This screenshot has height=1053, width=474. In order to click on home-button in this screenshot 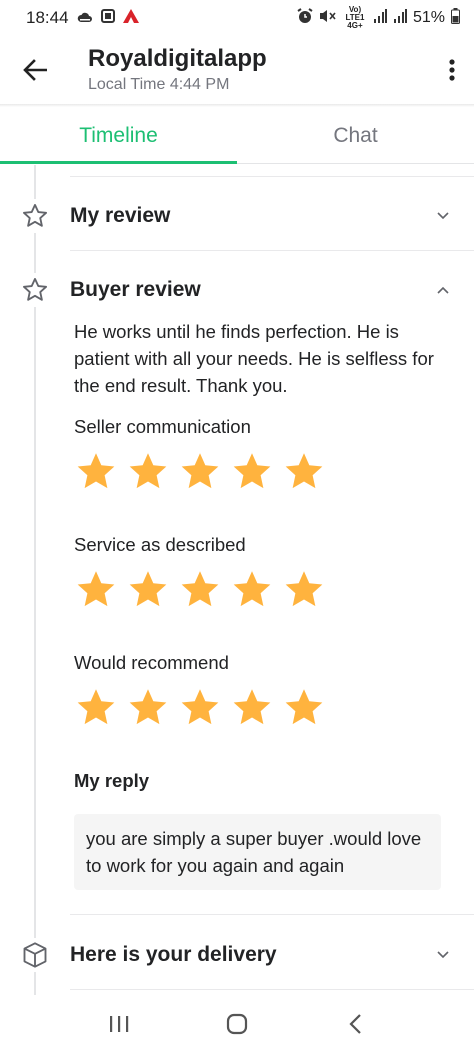, I will do `click(237, 1024)`.